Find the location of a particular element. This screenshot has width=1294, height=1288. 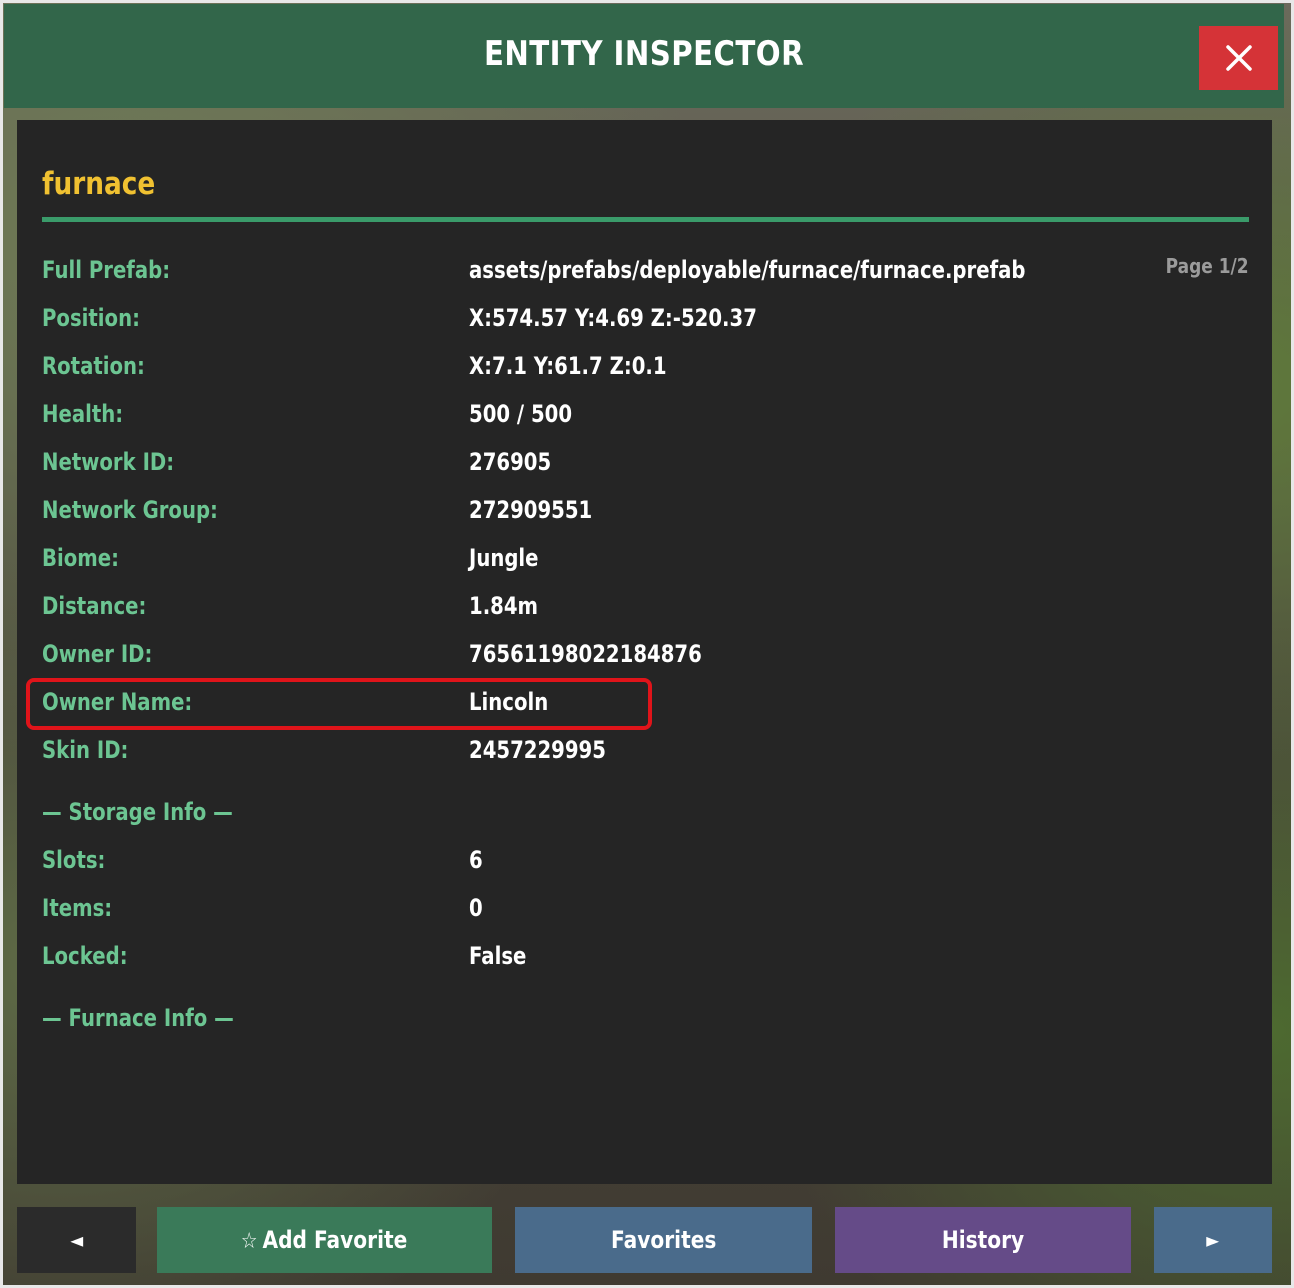

furnace-info-section: — Furnace Info — is located at coordinates (492, 1018).